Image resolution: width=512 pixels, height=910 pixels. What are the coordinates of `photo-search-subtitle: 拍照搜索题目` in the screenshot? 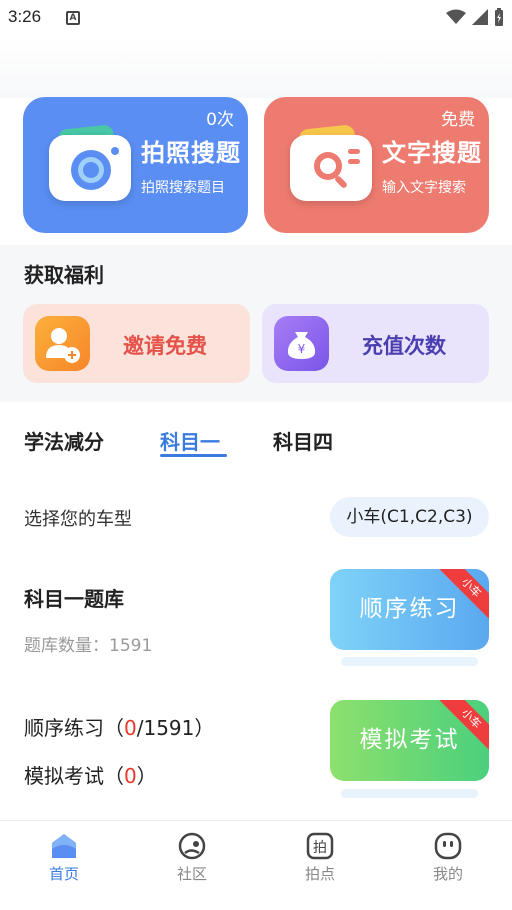 It's located at (183, 188).